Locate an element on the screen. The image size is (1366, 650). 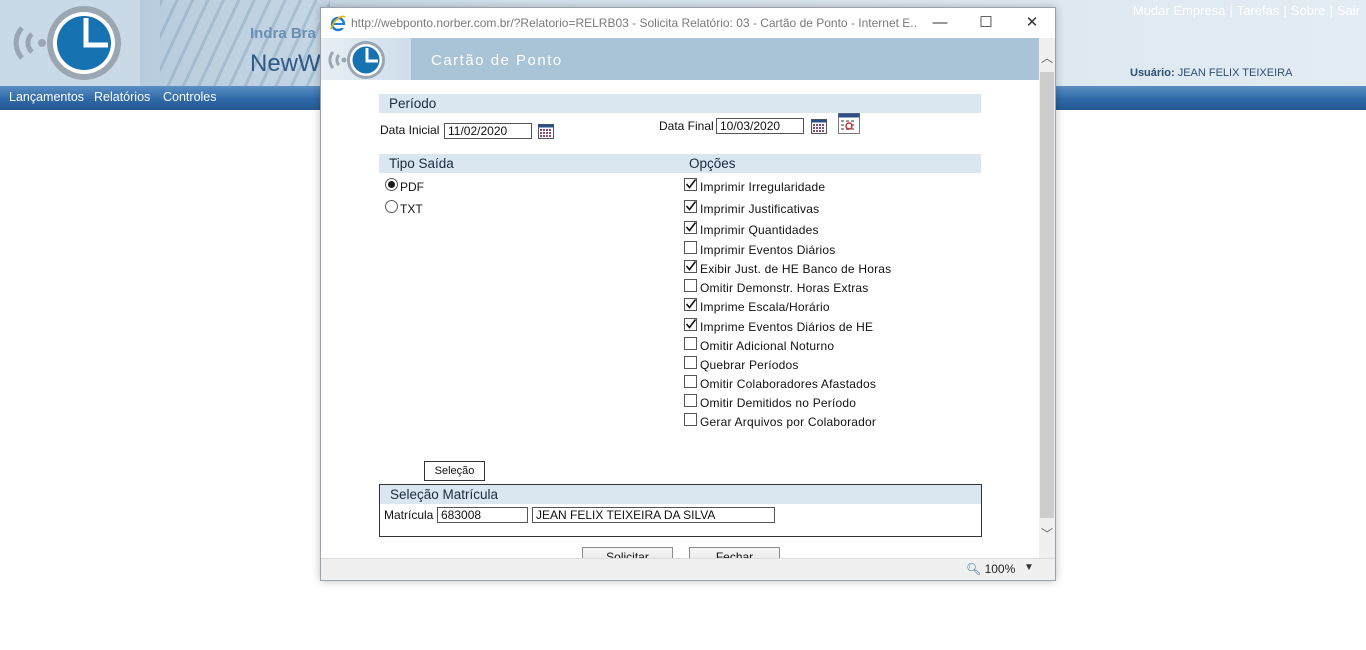
option-label: Exibir Just. de HE Banco de Horas is located at coordinates (796, 269).